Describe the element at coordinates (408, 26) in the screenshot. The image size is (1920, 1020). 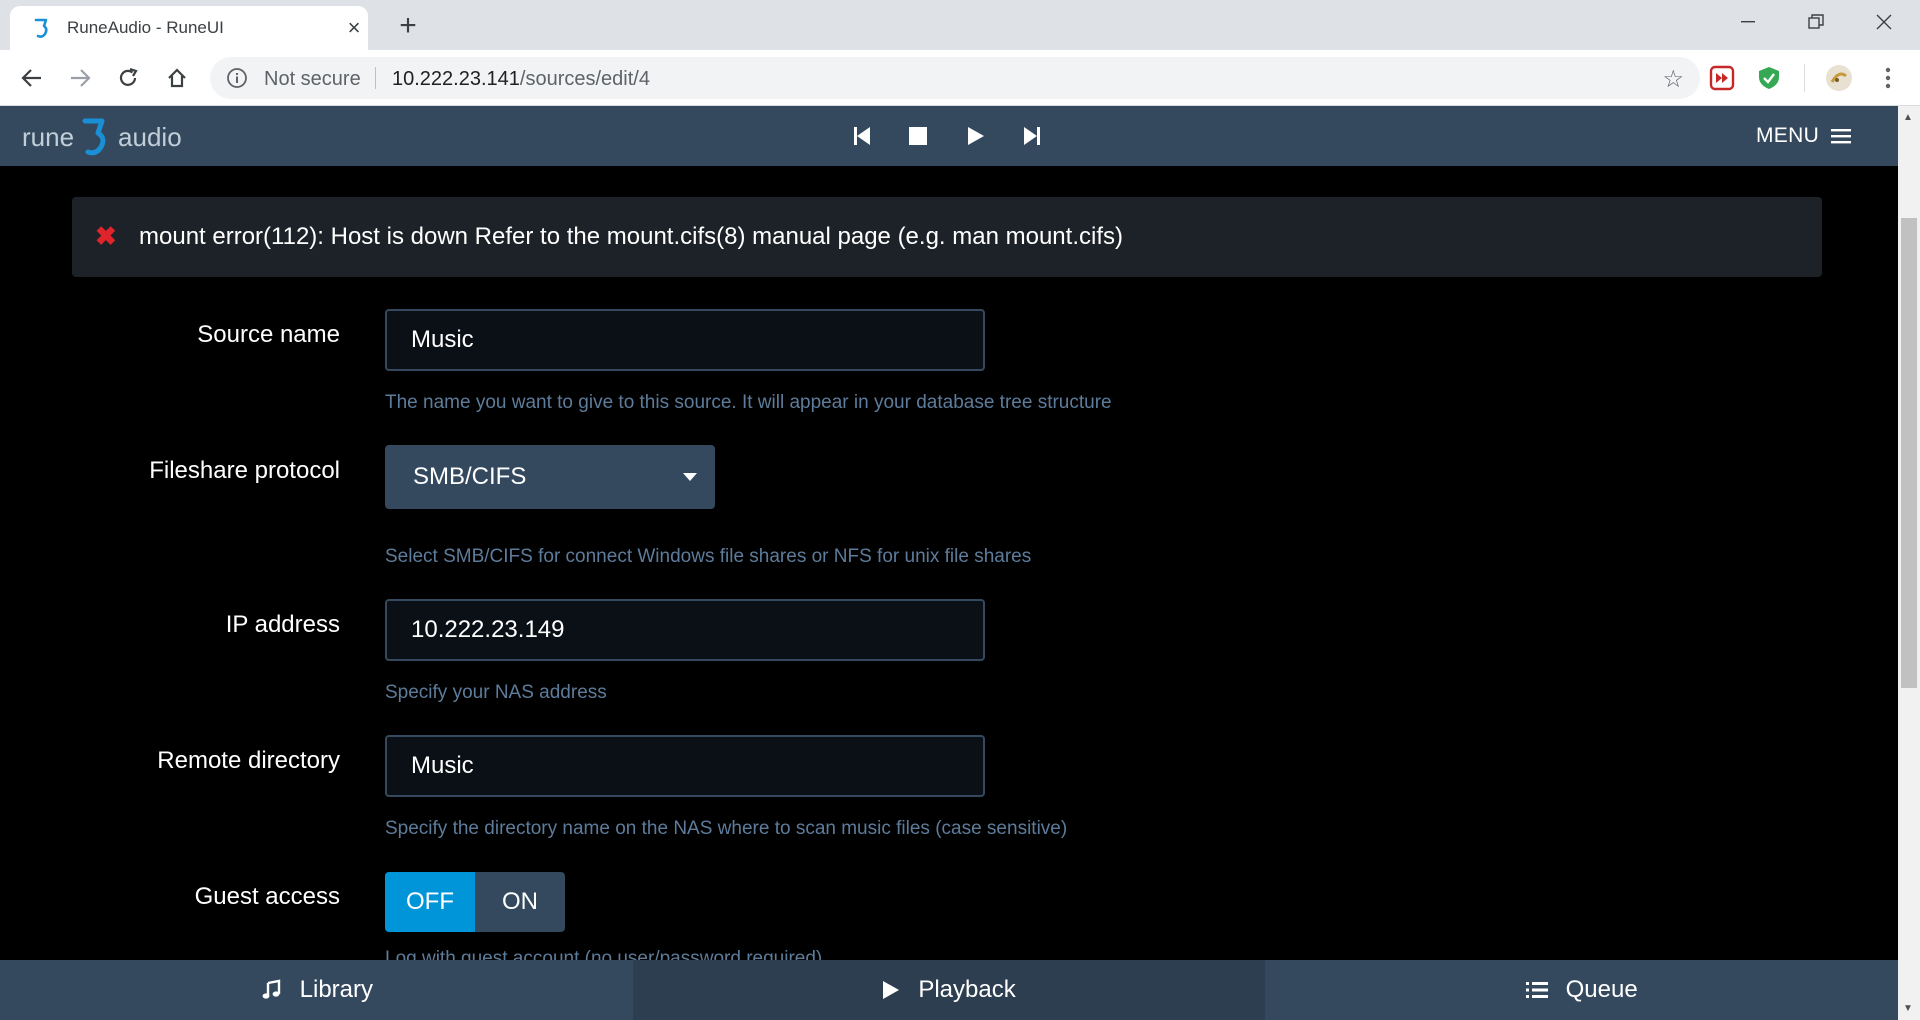
I see `new-tab-button: +` at that location.